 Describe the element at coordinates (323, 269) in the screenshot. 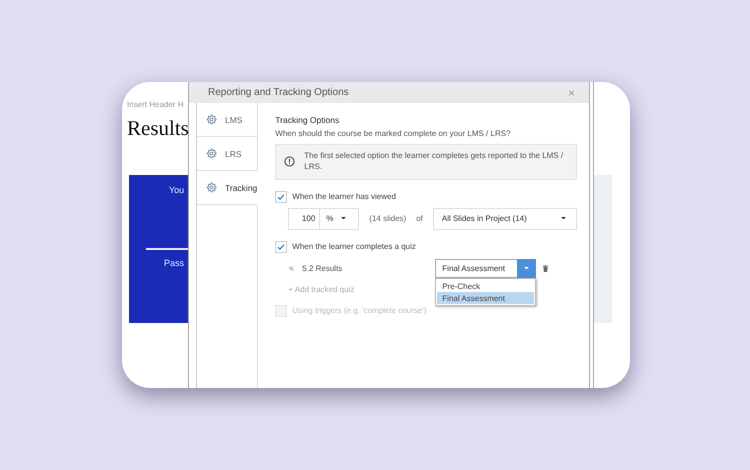

I see `quiz-name: 5.2 Results` at that location.